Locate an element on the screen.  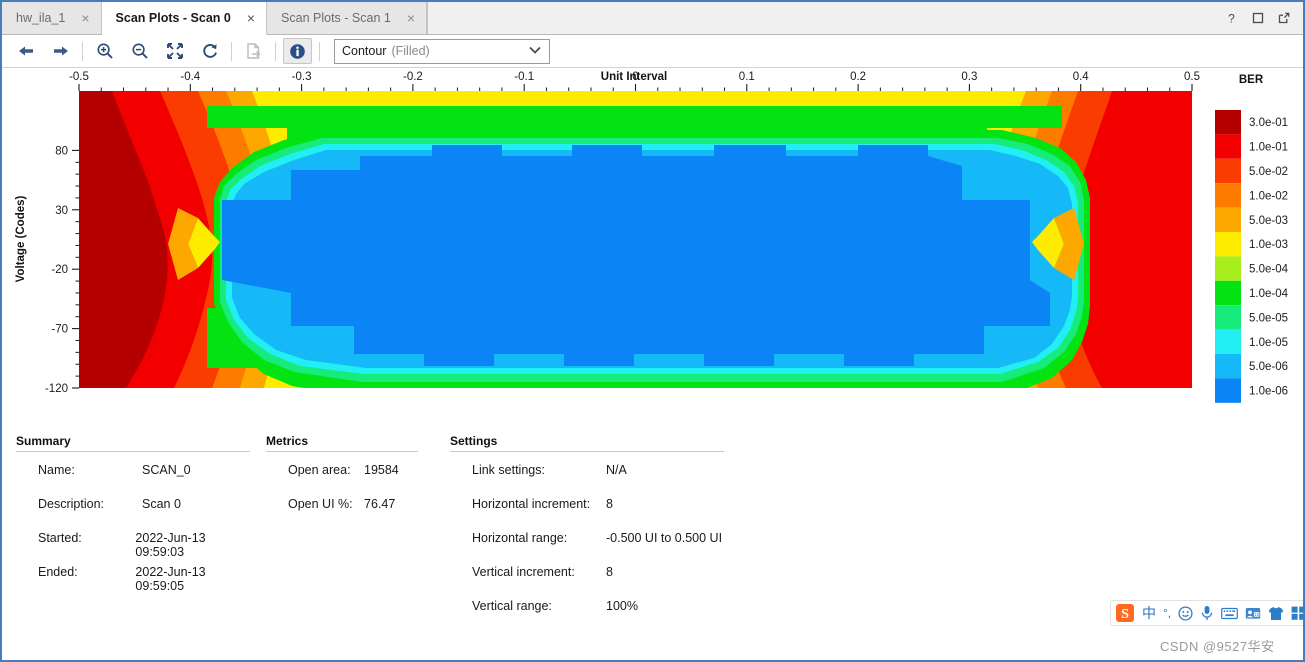
float-window-icon is located at coordinates (1283, 18).